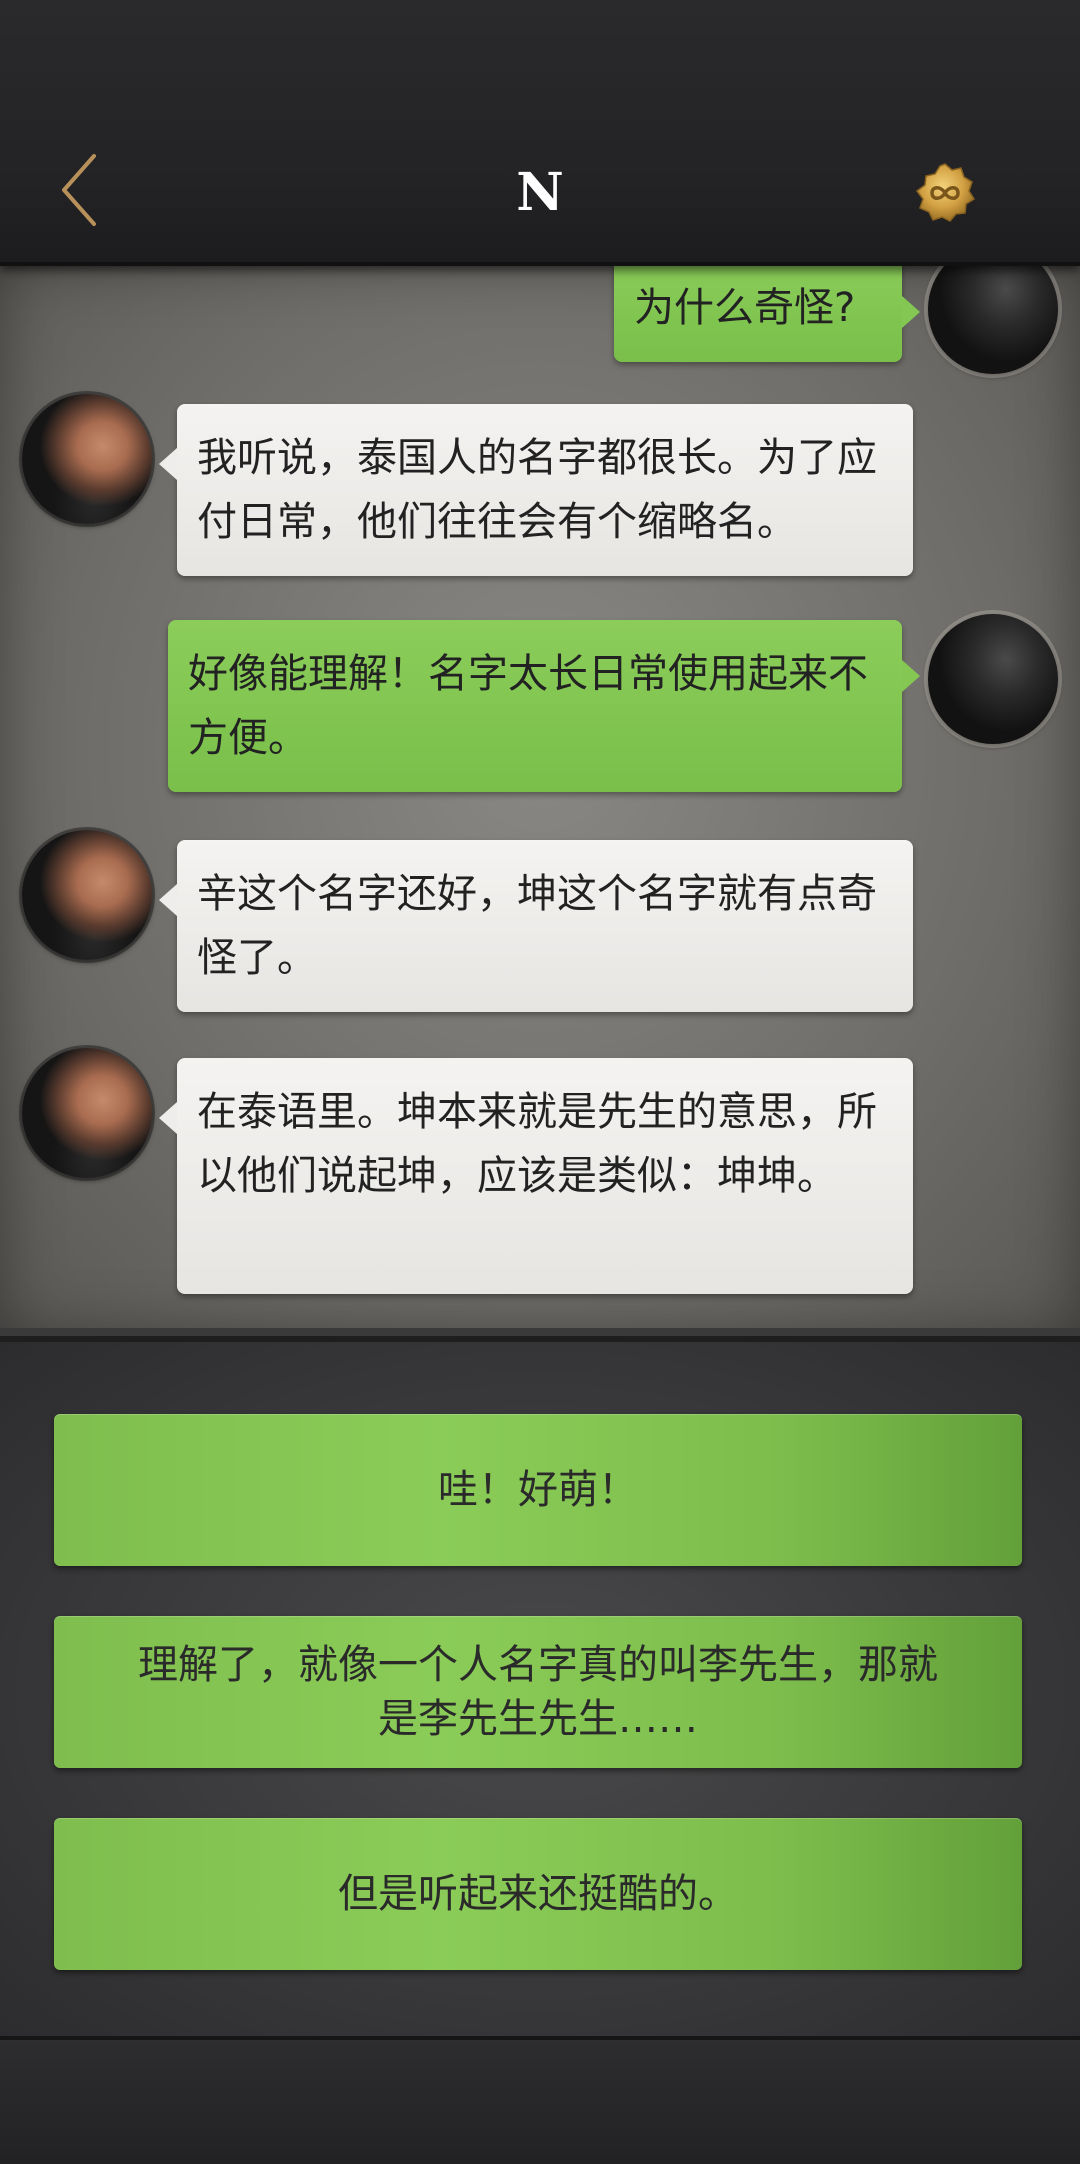 The image size is (1080, 2164). I want to click on user-message-bubble: 为什么奇怪?, so click(767, 312).